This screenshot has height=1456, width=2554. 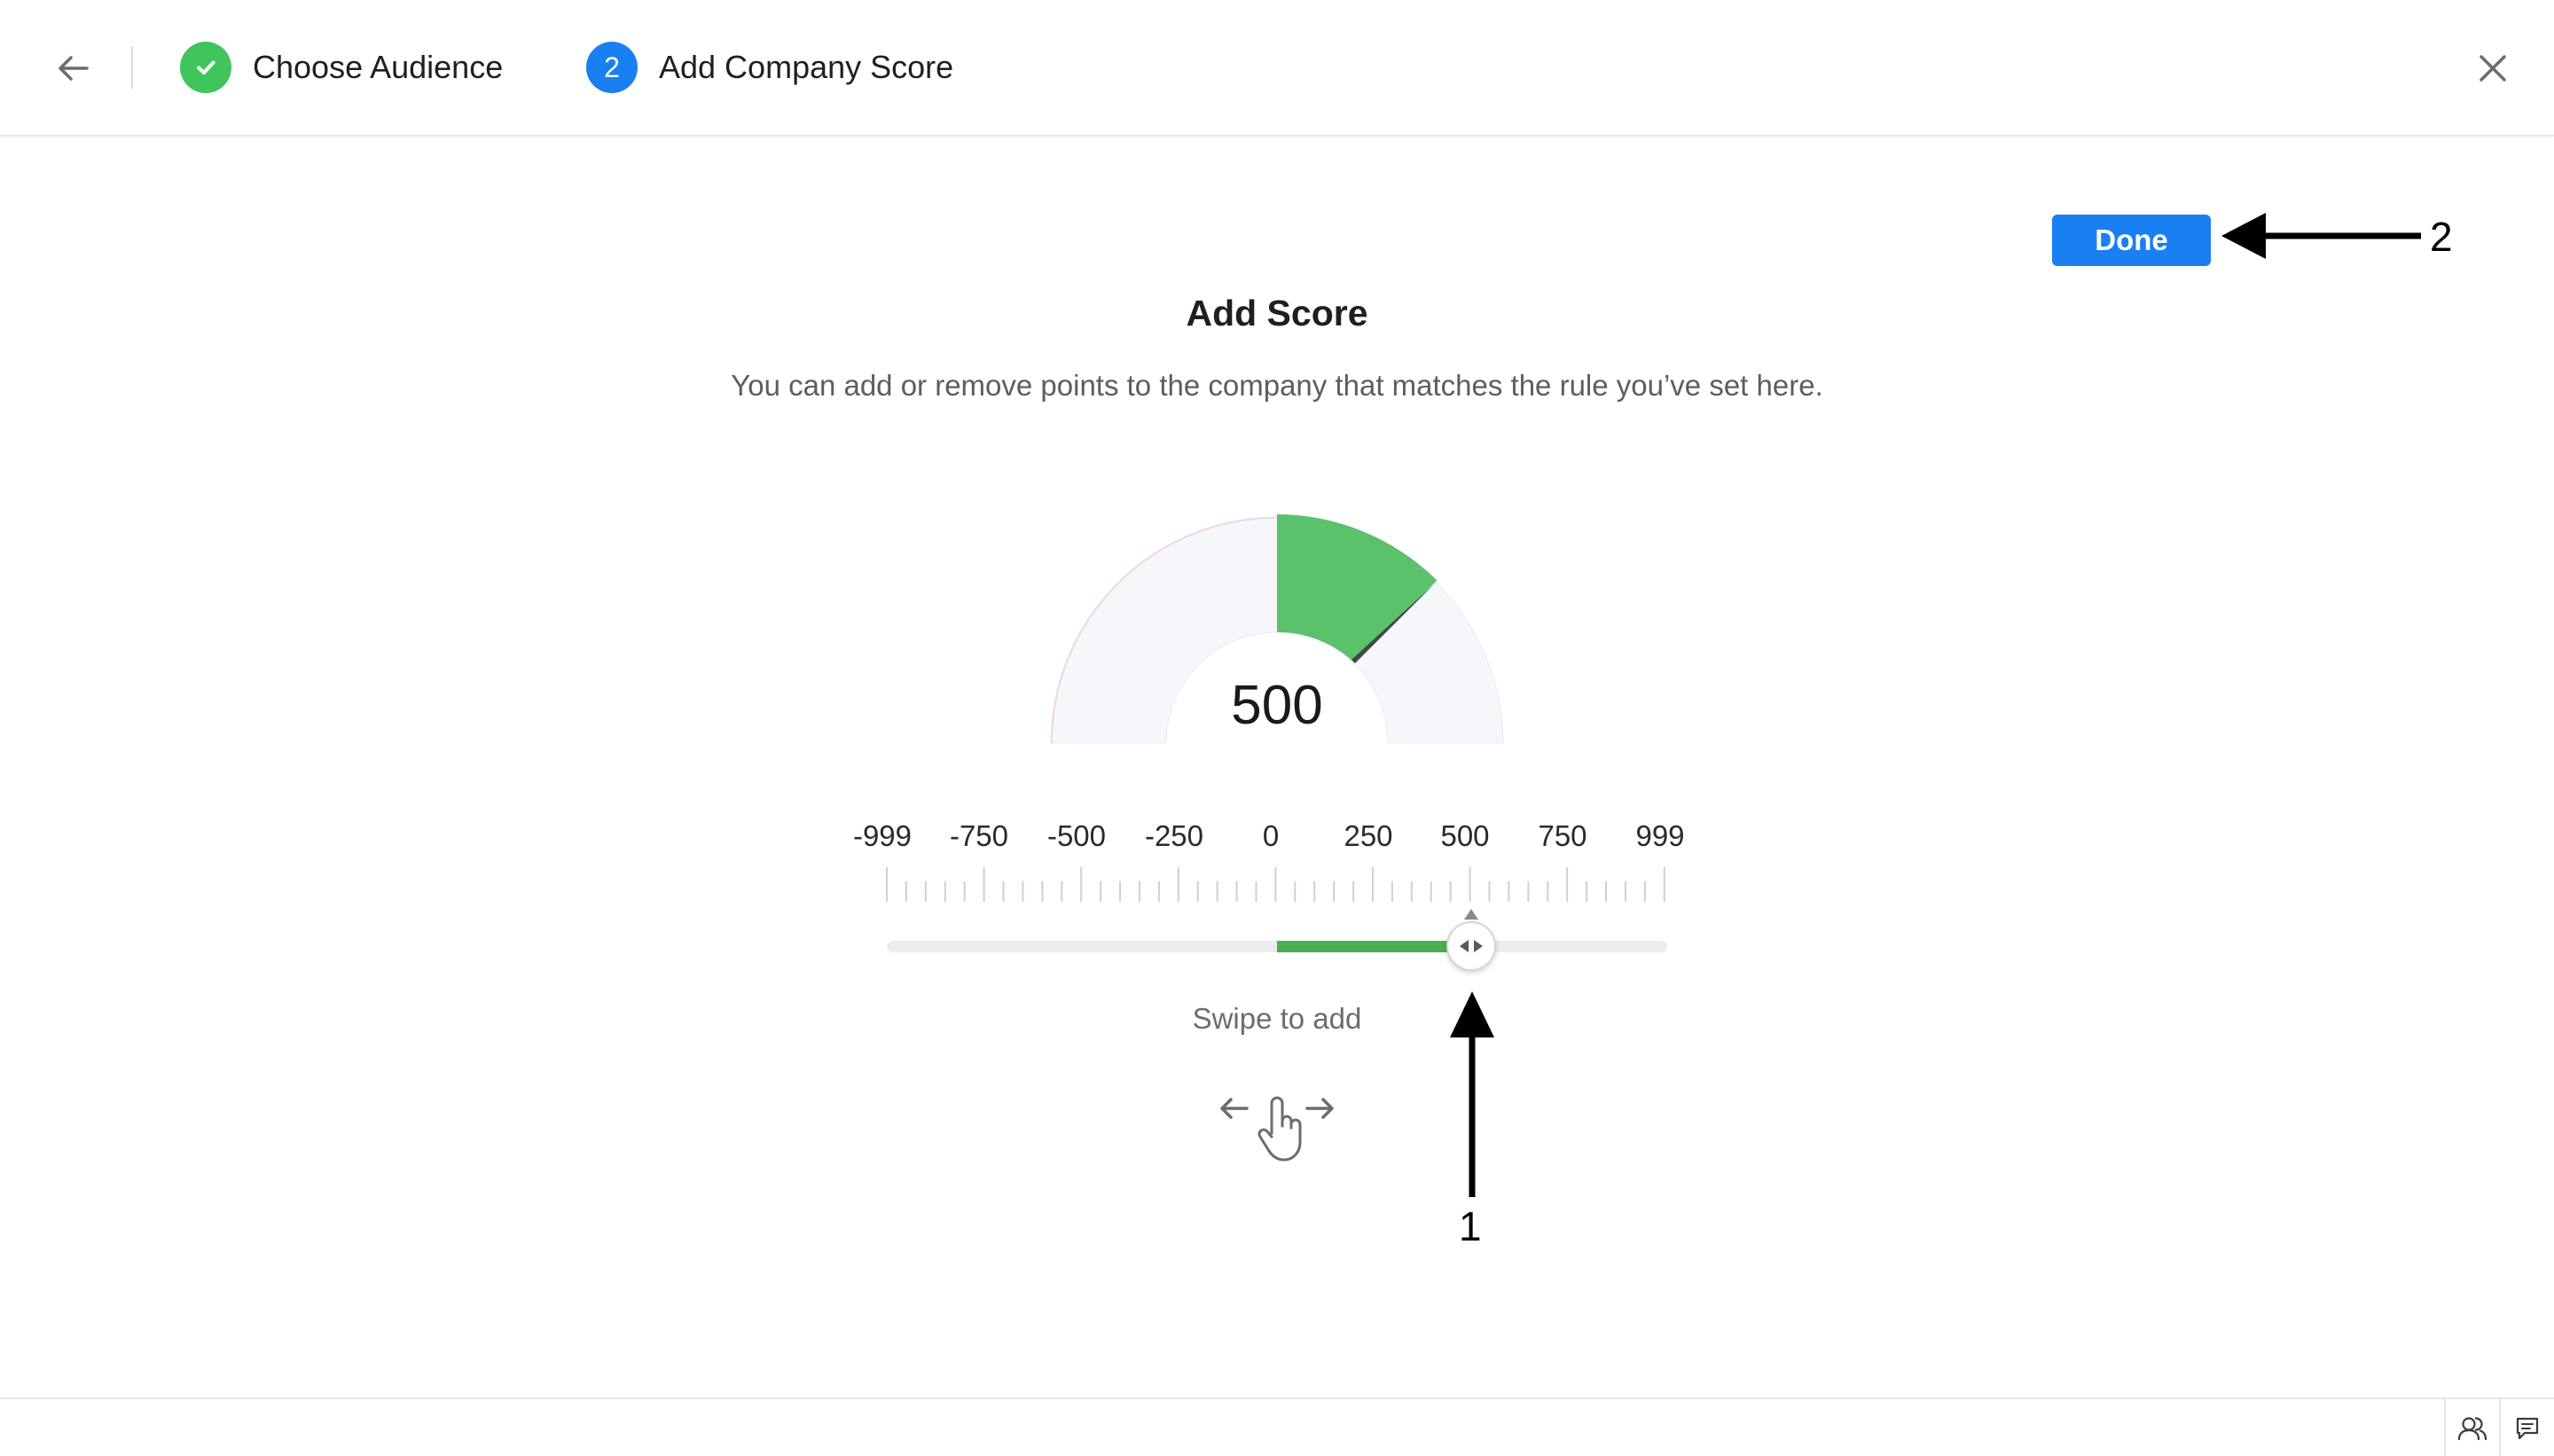 What do you see at coordinates (806, 67) in the screenshot?
I see `step-label: Add Company Score` at bounding box center [806, 67].